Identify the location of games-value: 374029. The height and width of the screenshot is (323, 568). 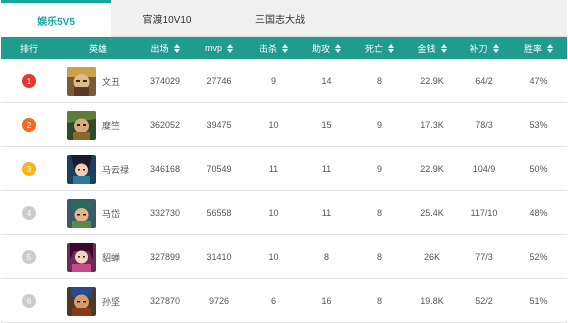
(165, 81).